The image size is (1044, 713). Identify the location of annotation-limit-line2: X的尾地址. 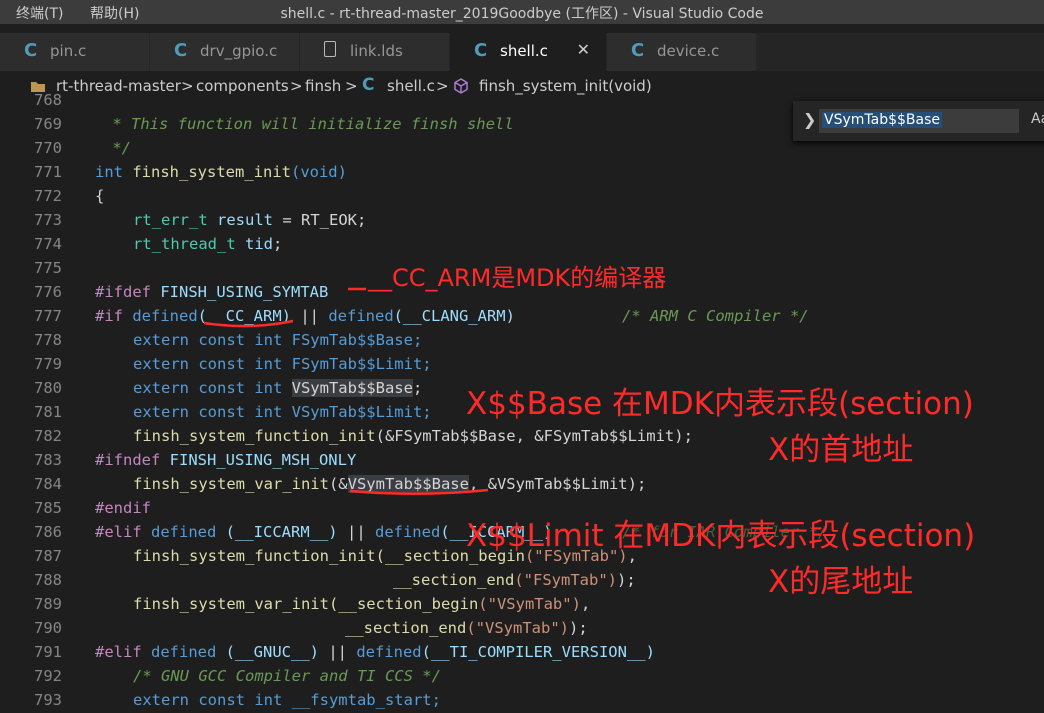
(841, 582).